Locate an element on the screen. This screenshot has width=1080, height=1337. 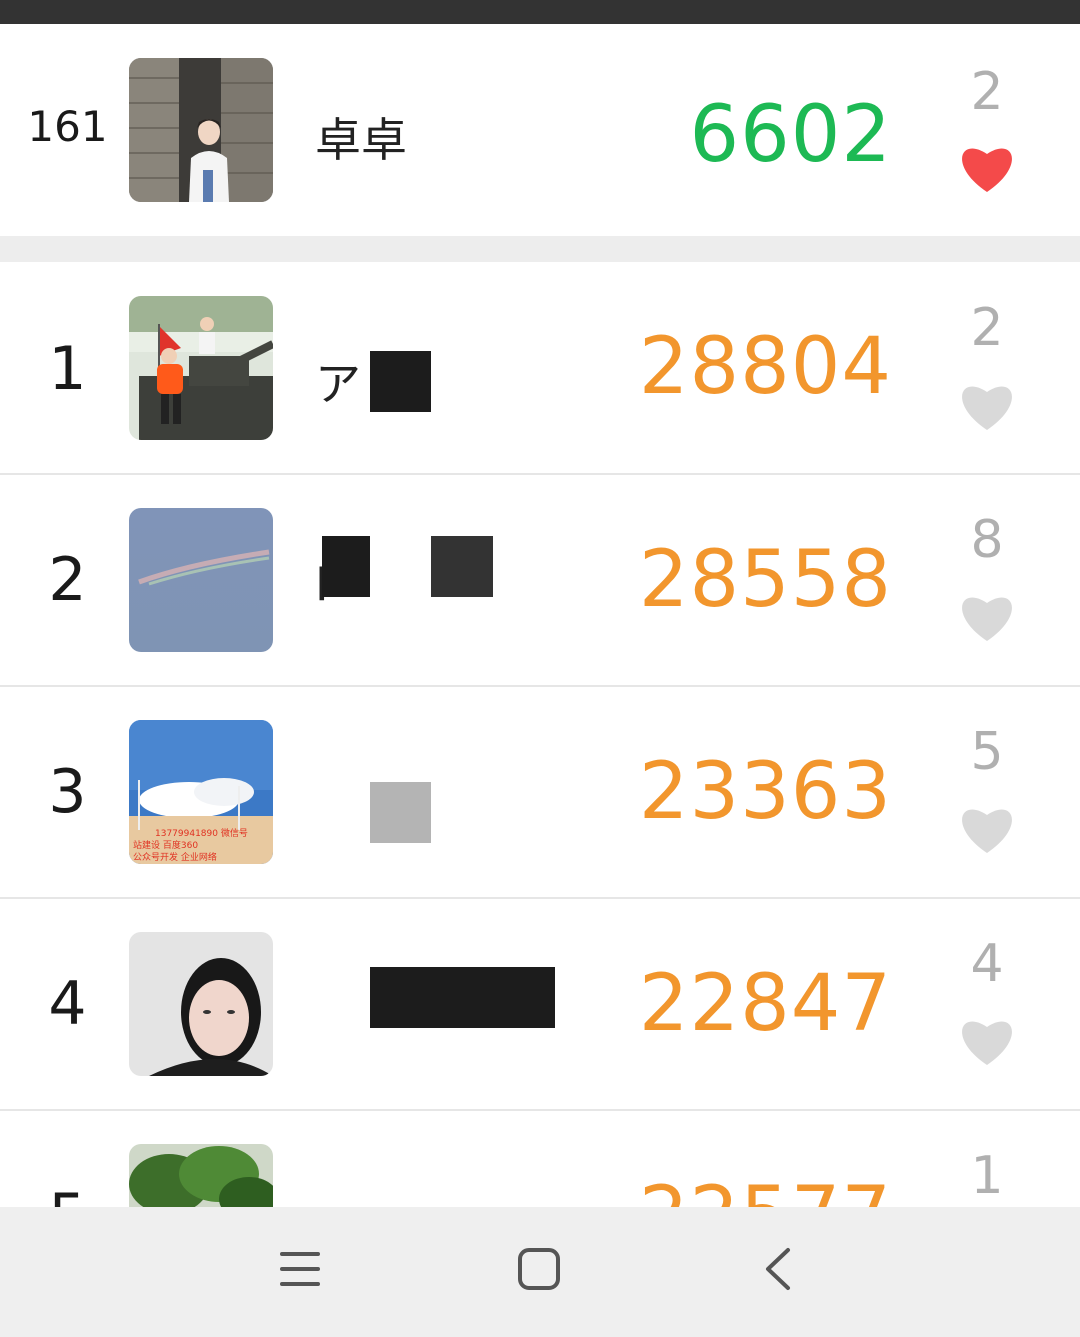
player-score: 28804 is located at coordinates (765, 367).